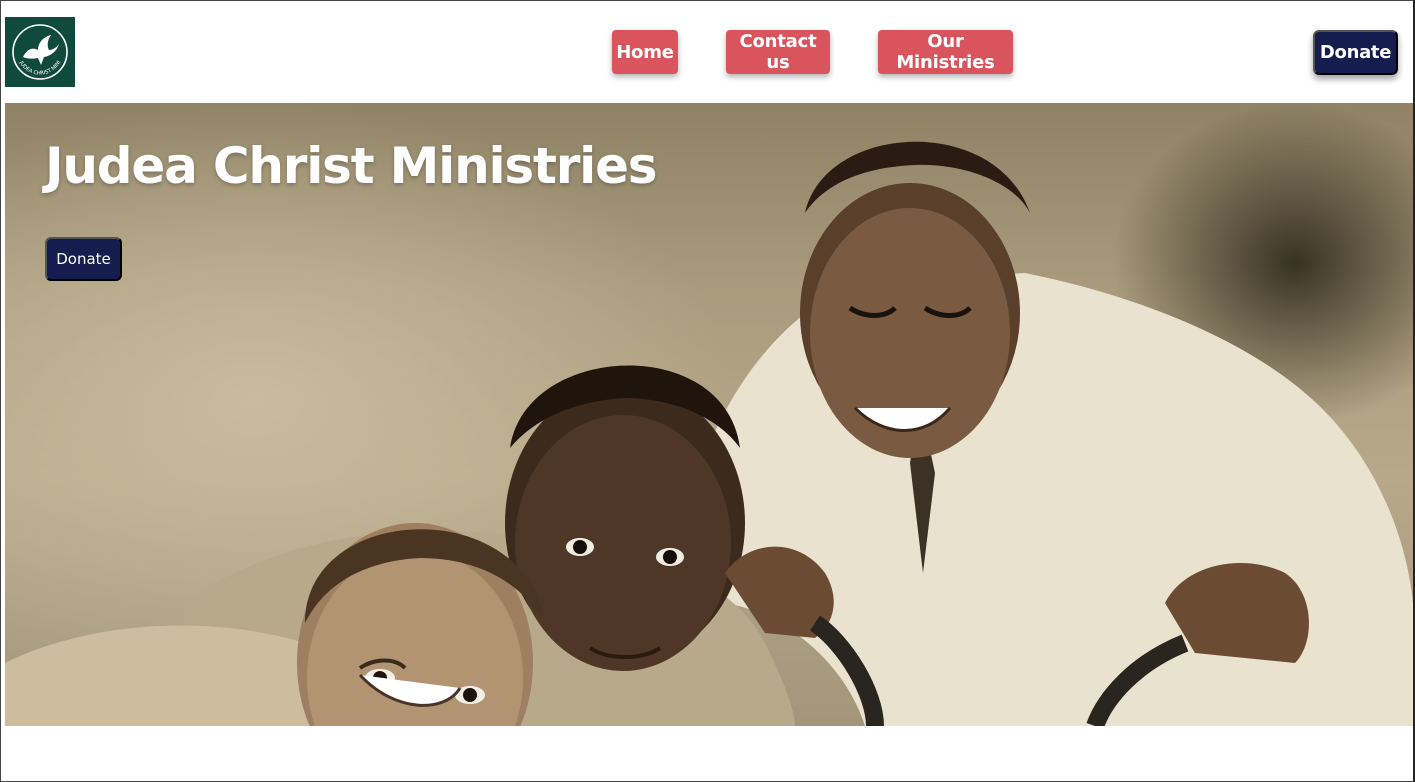 The height and width of the screenshot is (782, 1415). I want to click on hero-title: Judea Christ Ministries, so click(351, 166).